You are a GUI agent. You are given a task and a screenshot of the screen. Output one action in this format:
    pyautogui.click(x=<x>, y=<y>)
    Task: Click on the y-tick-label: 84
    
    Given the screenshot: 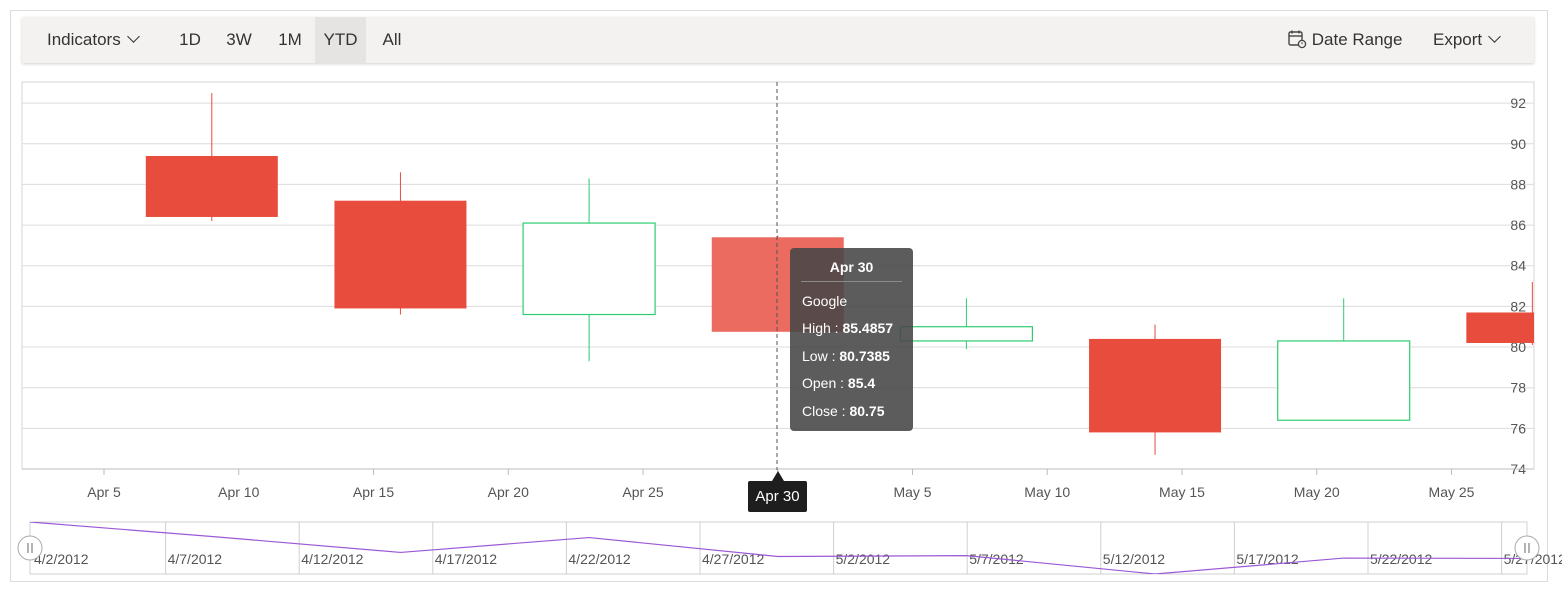 What is the action you would take?
    pyautogui.click(x=1518, y=266)
    